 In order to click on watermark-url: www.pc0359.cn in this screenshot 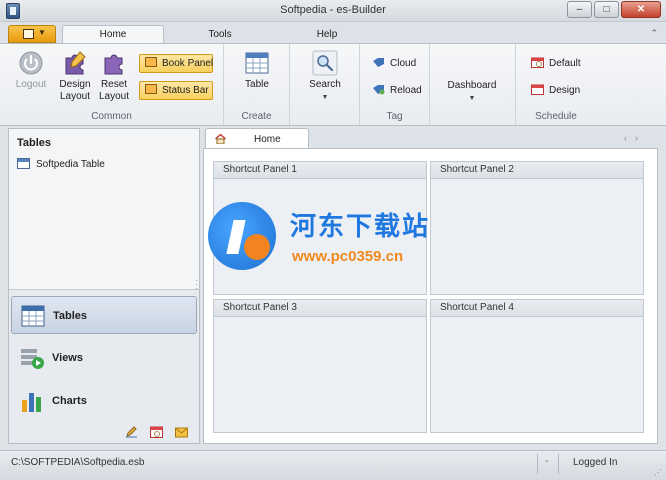, I will do `click(348, 256)`.